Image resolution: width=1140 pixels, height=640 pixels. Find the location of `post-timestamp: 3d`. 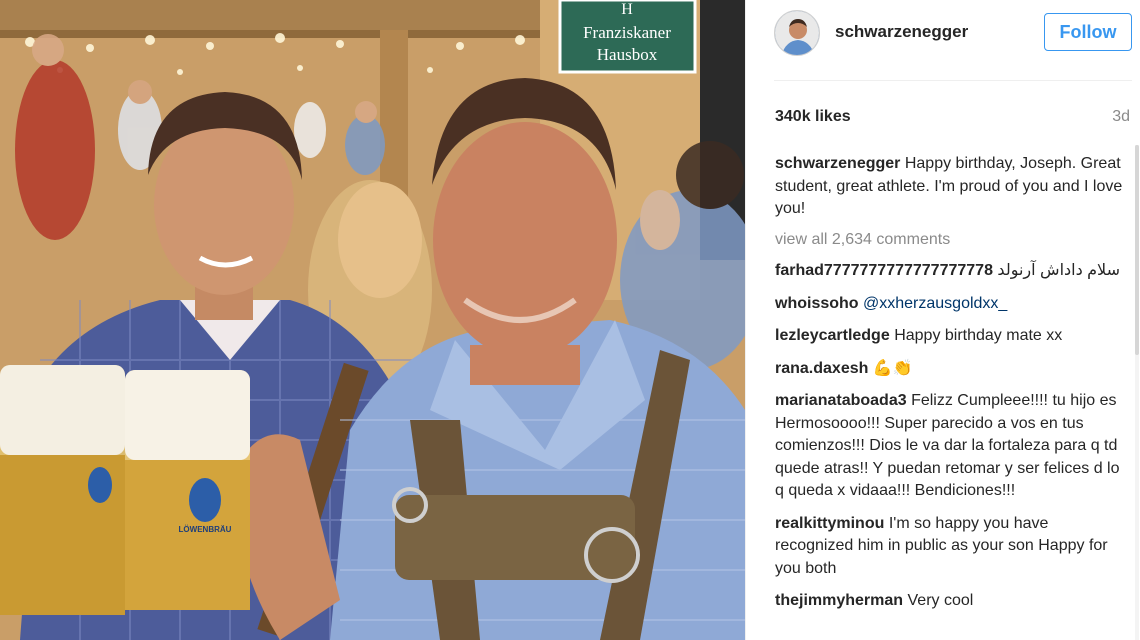

post-timestamp: 3d is located at coordinates (1121, 117).